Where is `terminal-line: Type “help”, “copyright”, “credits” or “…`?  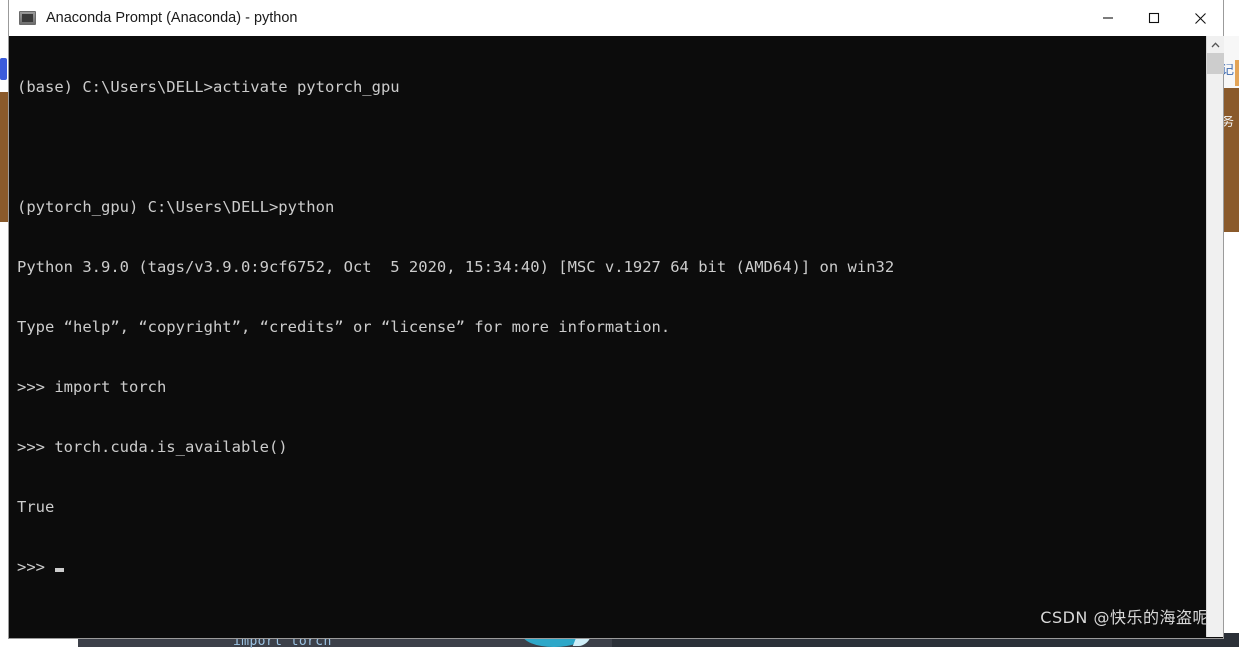
terminal-line: Type “help”, “copyright”, “credits” or “… is located at coordinates (344, 327).